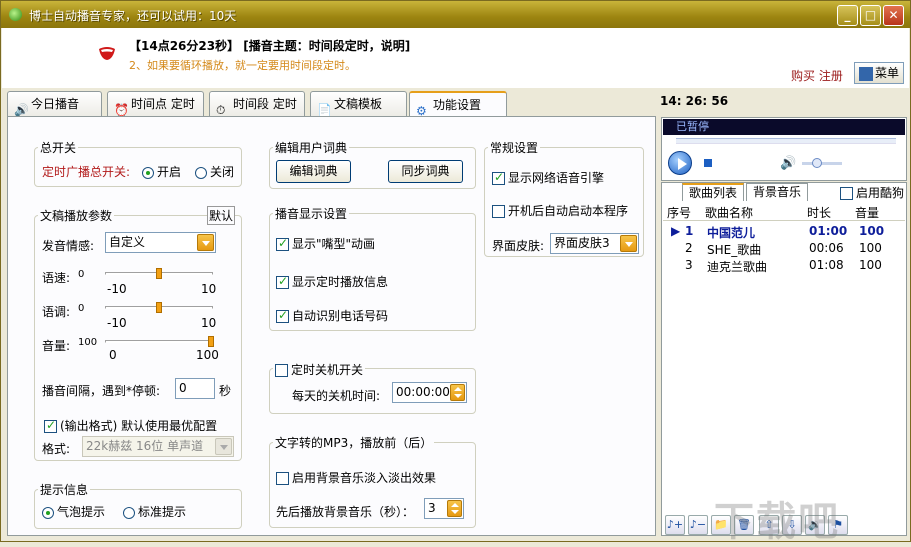 The width and height of the screenshot is (911, 547). I want to click on volume-icon: 🔊, so click(788, 163).